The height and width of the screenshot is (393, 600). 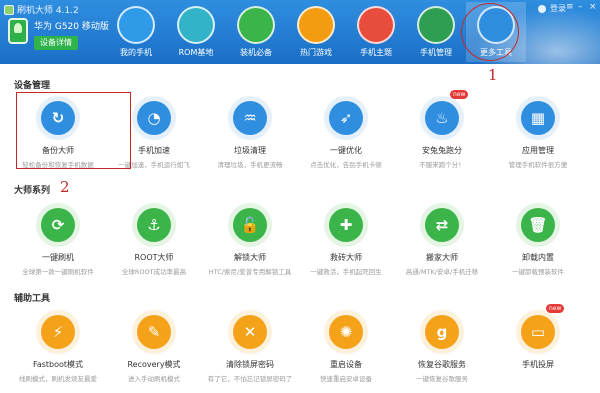 I want to click on tool-icon-ring: ⟳, so click(x=58, y=225).